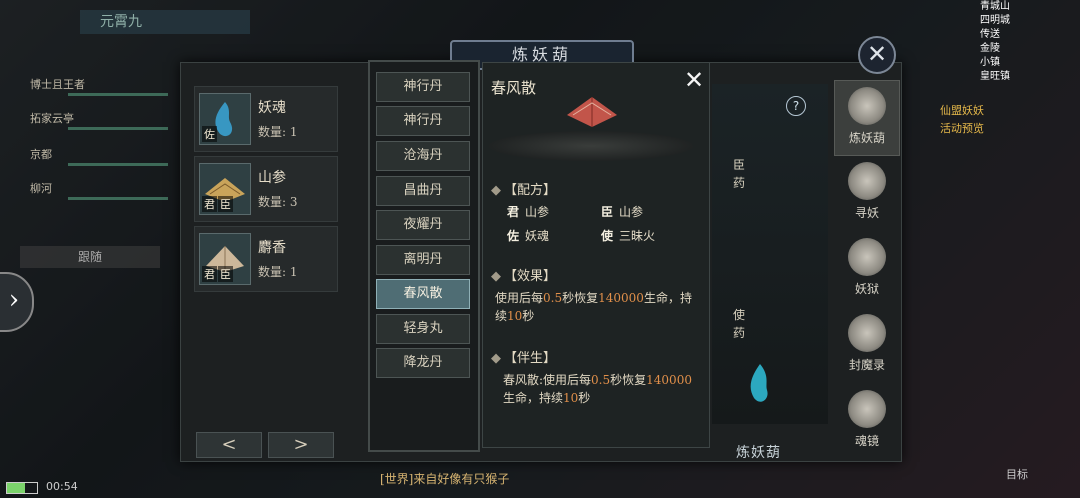 The height and width of the screenshot is (498, 1080). What do you see at coordinates (1017, 474) in the screenshot?
I see `target-button: 目标` at bounding box center [1017, 474].